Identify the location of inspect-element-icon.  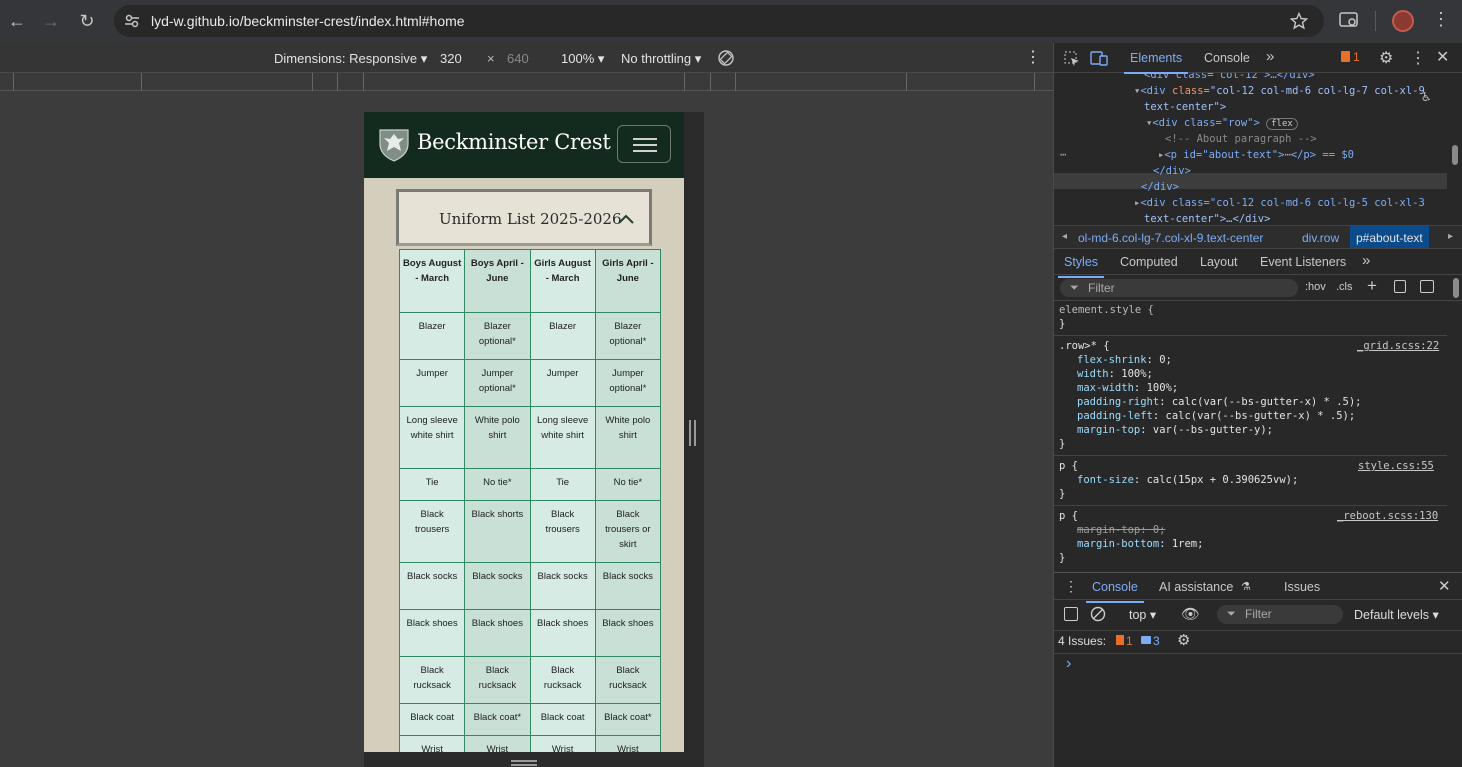
(1072, 59).